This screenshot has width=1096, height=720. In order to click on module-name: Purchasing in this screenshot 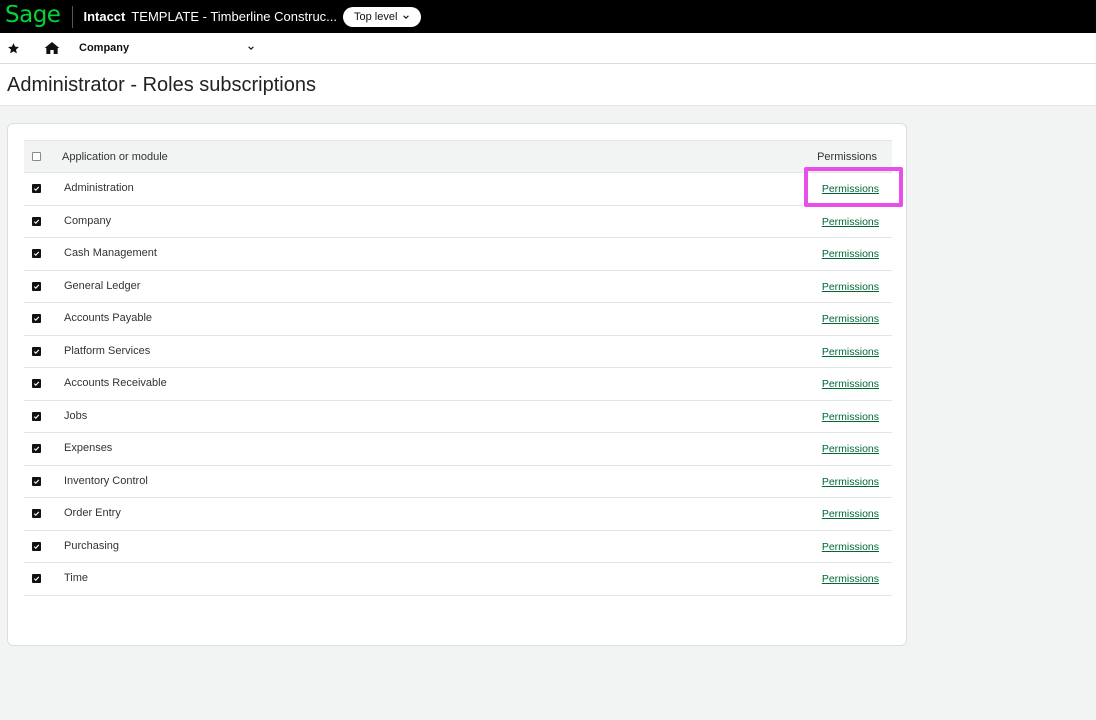, I will do `click(92, 545)`.